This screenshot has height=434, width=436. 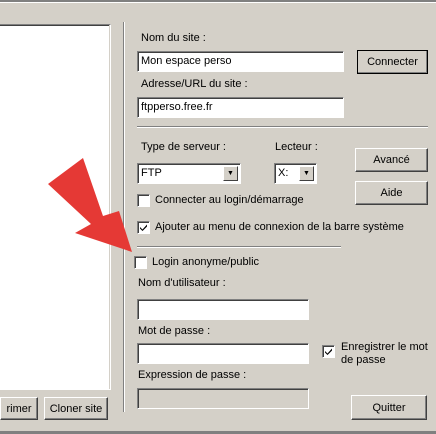 I want to click on help-button: Aide, so click(x=391, y=193).